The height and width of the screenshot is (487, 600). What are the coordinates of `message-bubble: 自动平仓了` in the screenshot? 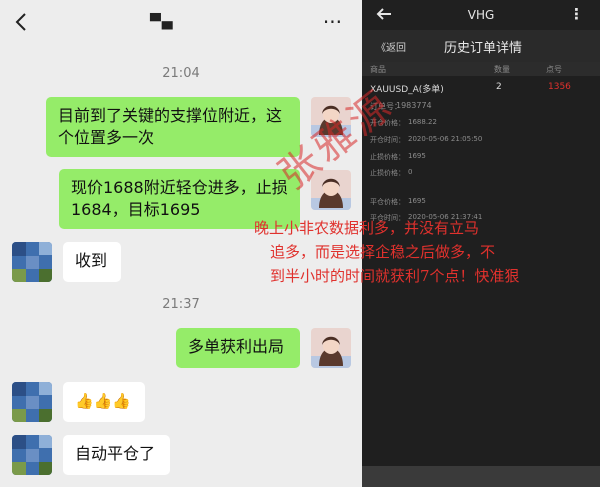 It's located at (116, 455).